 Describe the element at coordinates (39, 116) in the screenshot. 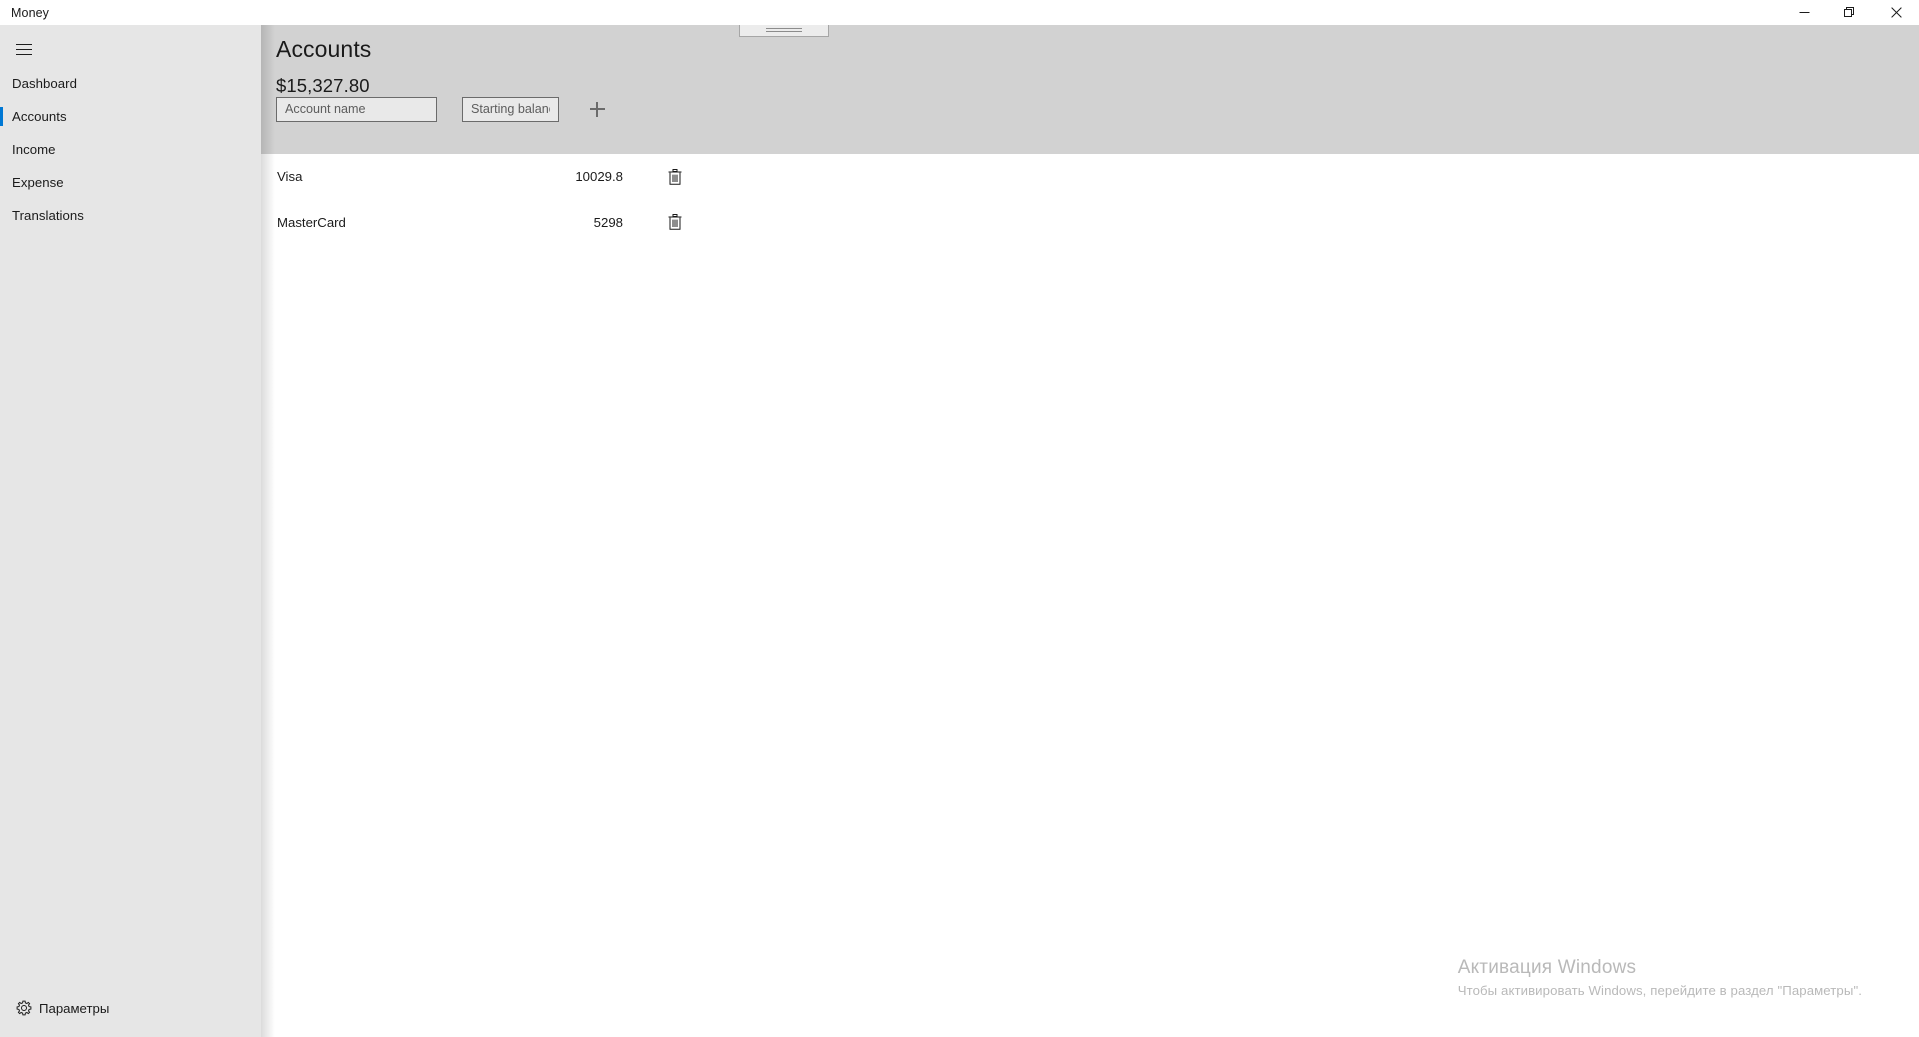

I see `sidebar-item-label: Accounts` at that location.